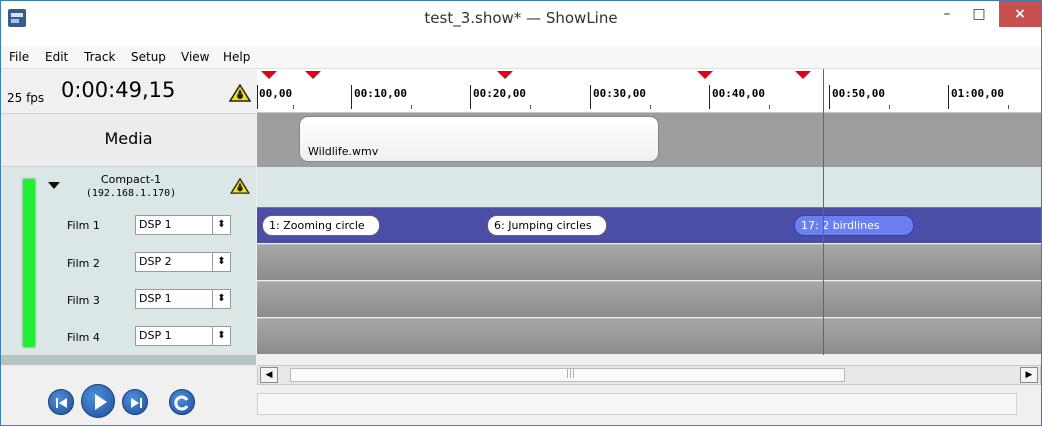 The height and width of the screenshot is (426, 1042). I want to click on timeline-scrollbar: ◀ ||| ▶, so click(649, 375).